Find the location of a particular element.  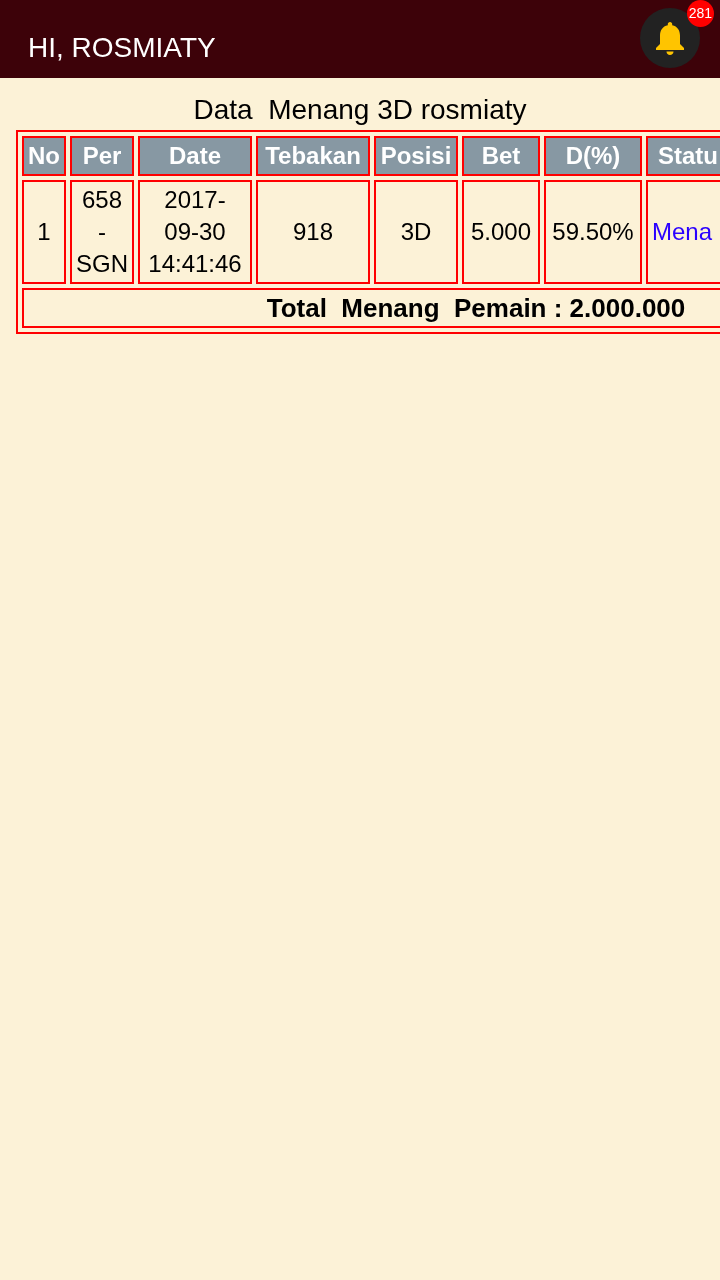

bell-icon is located at coordinates (670, 38).